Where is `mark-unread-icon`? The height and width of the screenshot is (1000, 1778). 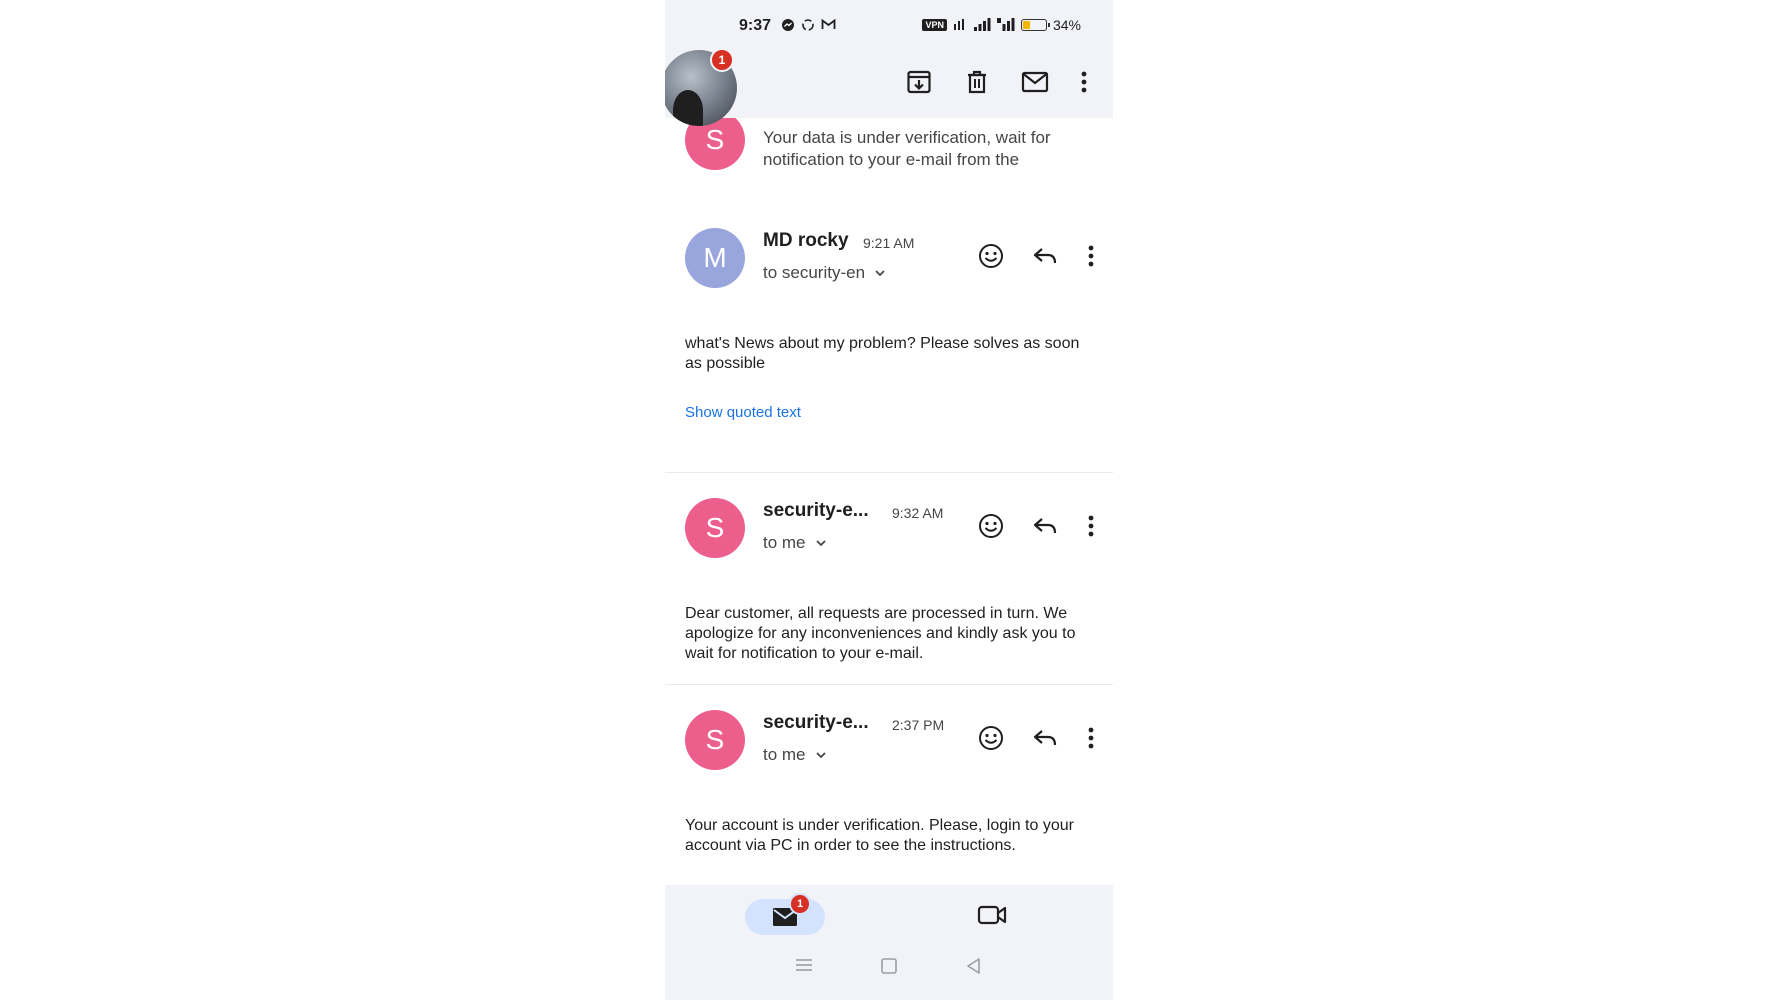 mark-unread-icon is located at coordinates (1035, 82).